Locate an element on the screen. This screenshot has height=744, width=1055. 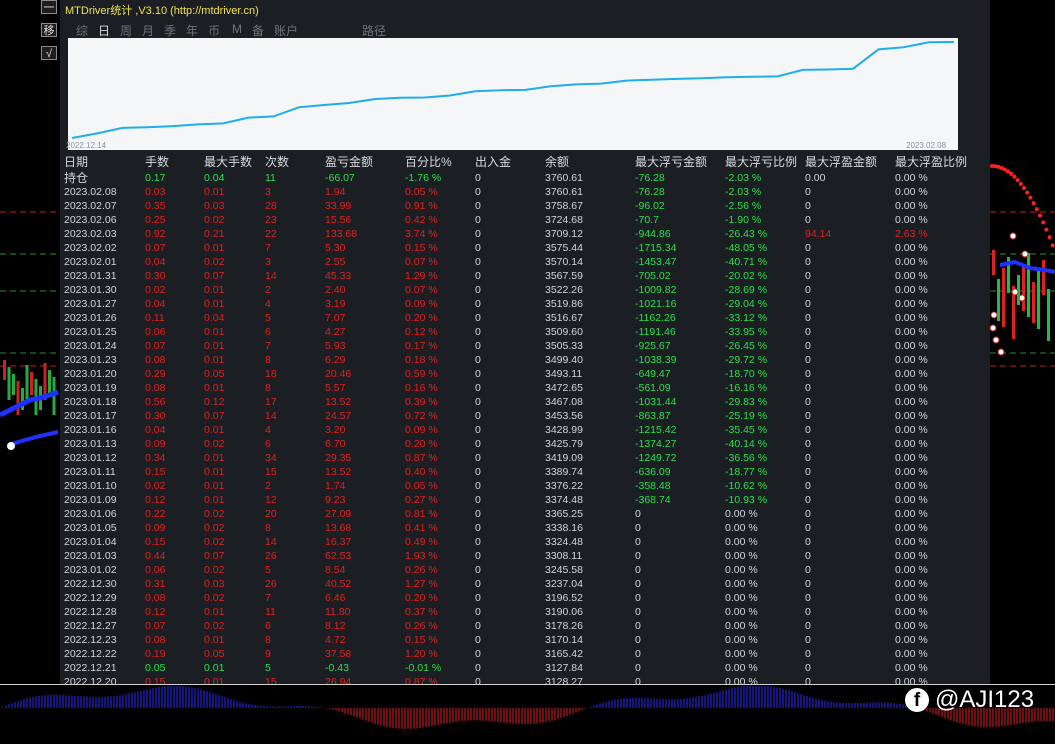
cell-maxloss: -76.28 is located at coordinates (650, 192).